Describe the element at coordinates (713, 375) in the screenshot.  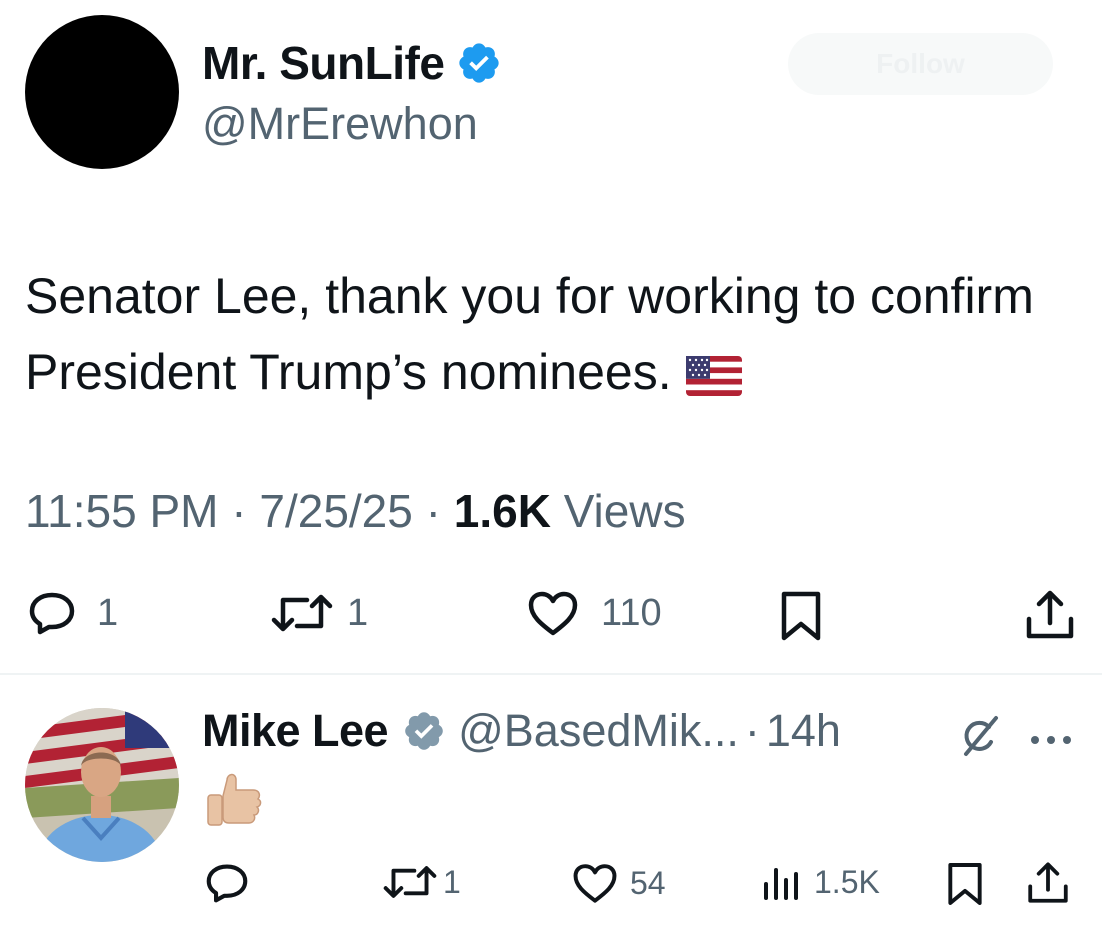
I see `us-flag-emoji` at that location.